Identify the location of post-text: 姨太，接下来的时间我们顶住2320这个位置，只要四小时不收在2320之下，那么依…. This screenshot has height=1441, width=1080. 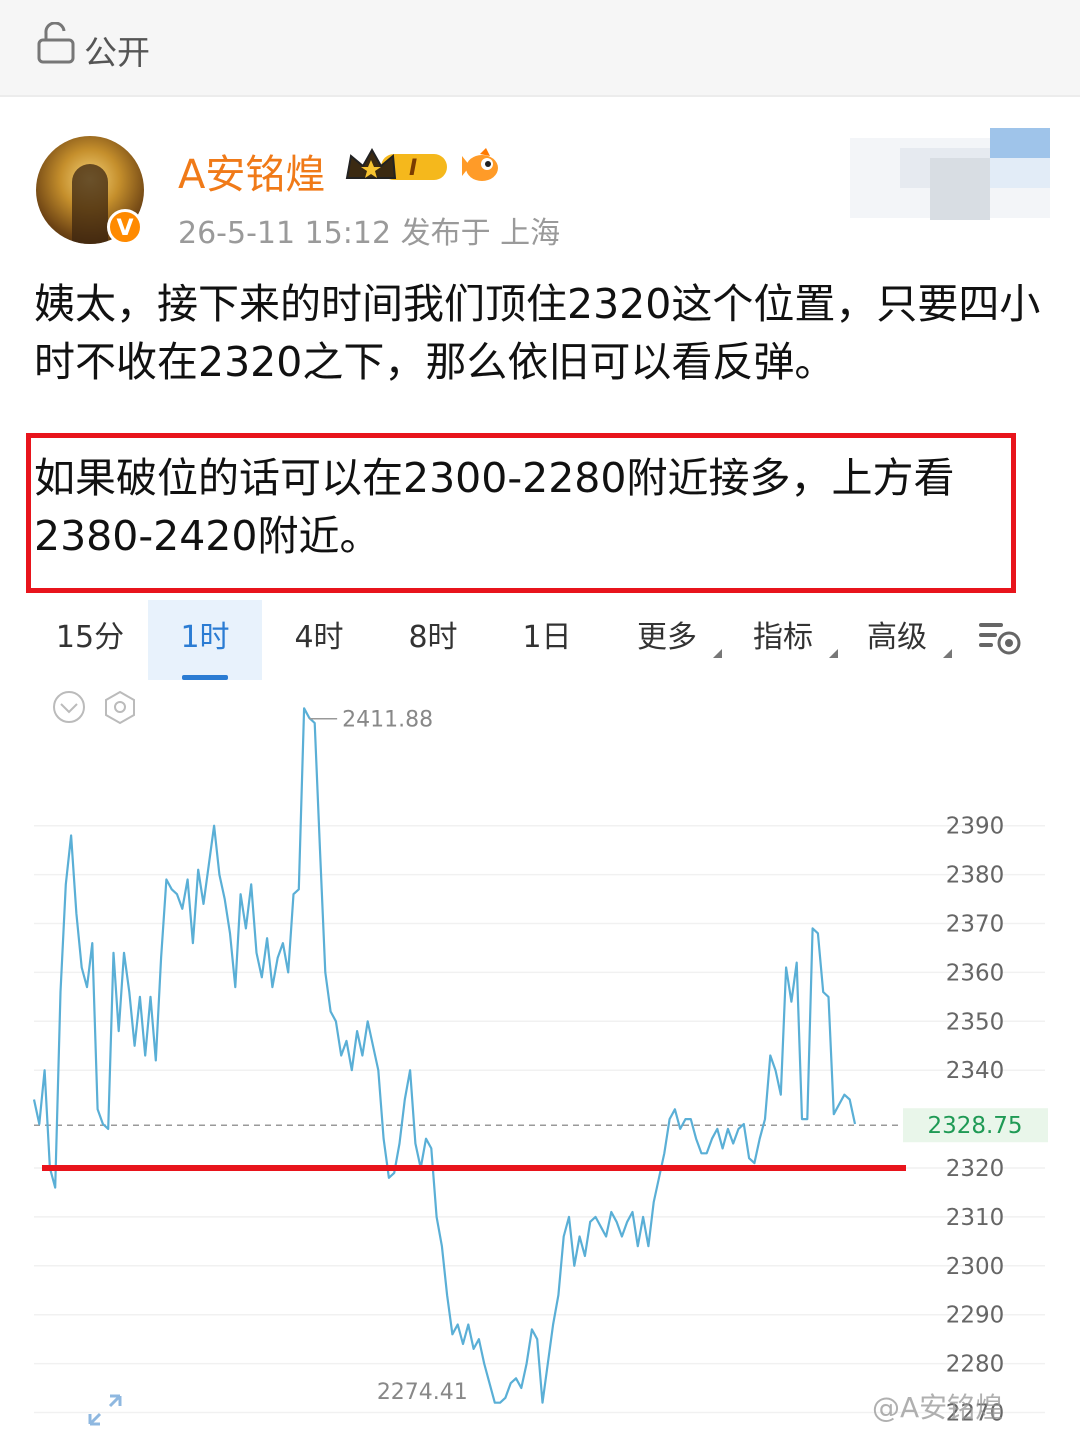
(537, 333).